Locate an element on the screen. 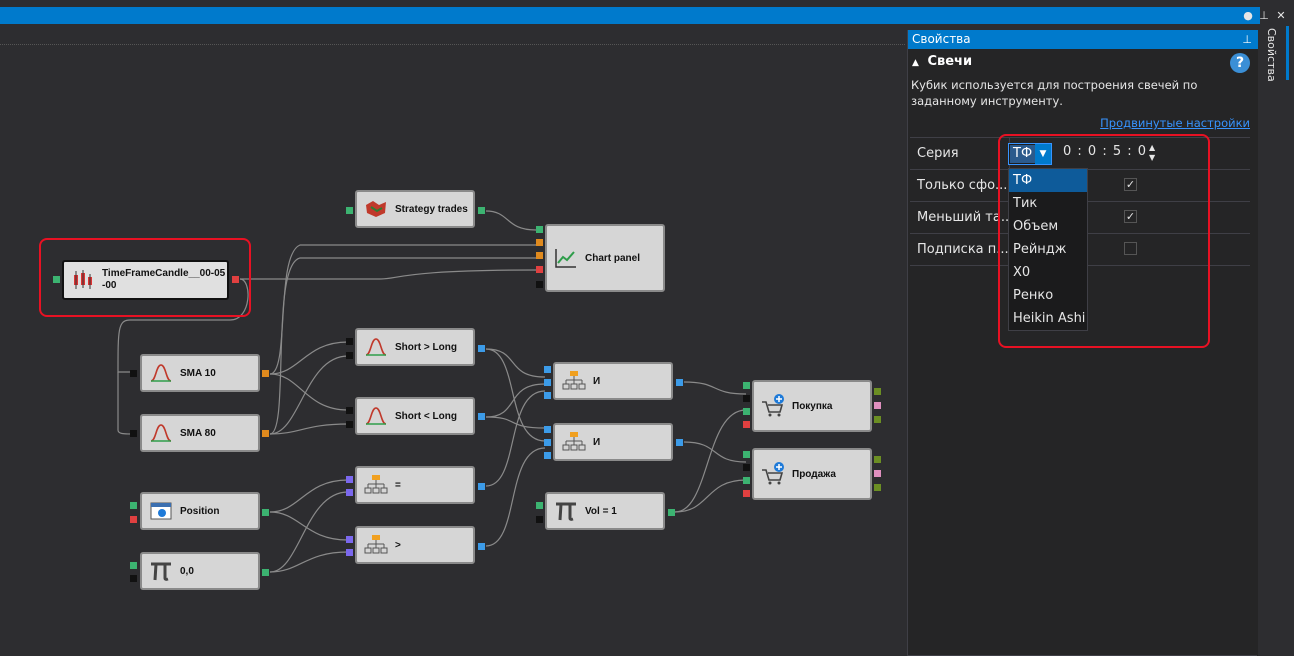  node-chart-panel: Chart panel is located at coordinates (605, 258).